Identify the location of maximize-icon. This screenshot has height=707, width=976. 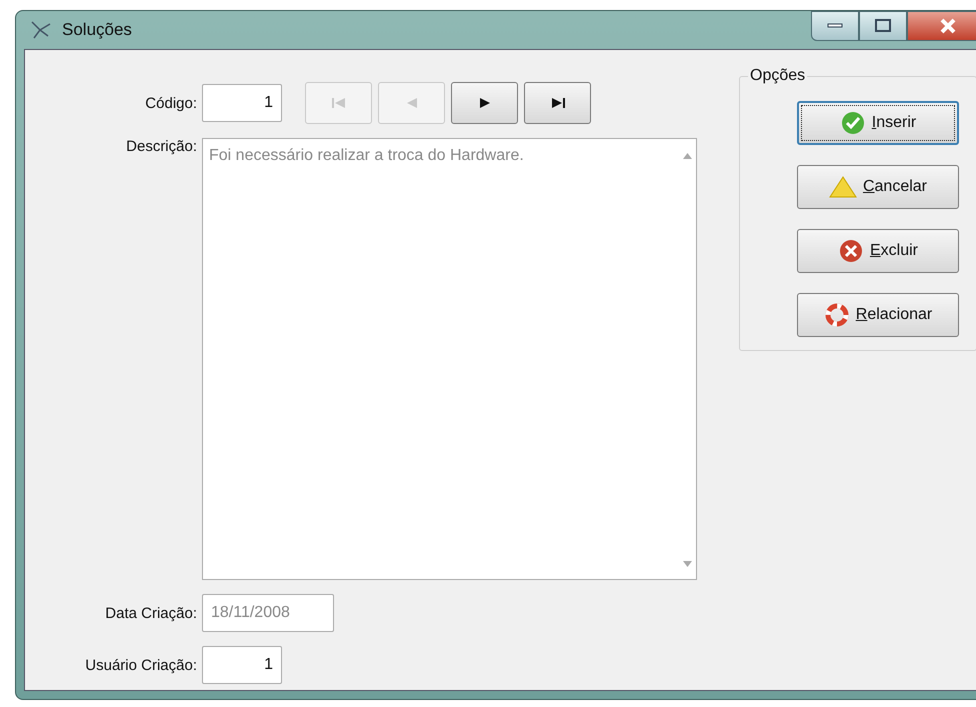
(883, 26).